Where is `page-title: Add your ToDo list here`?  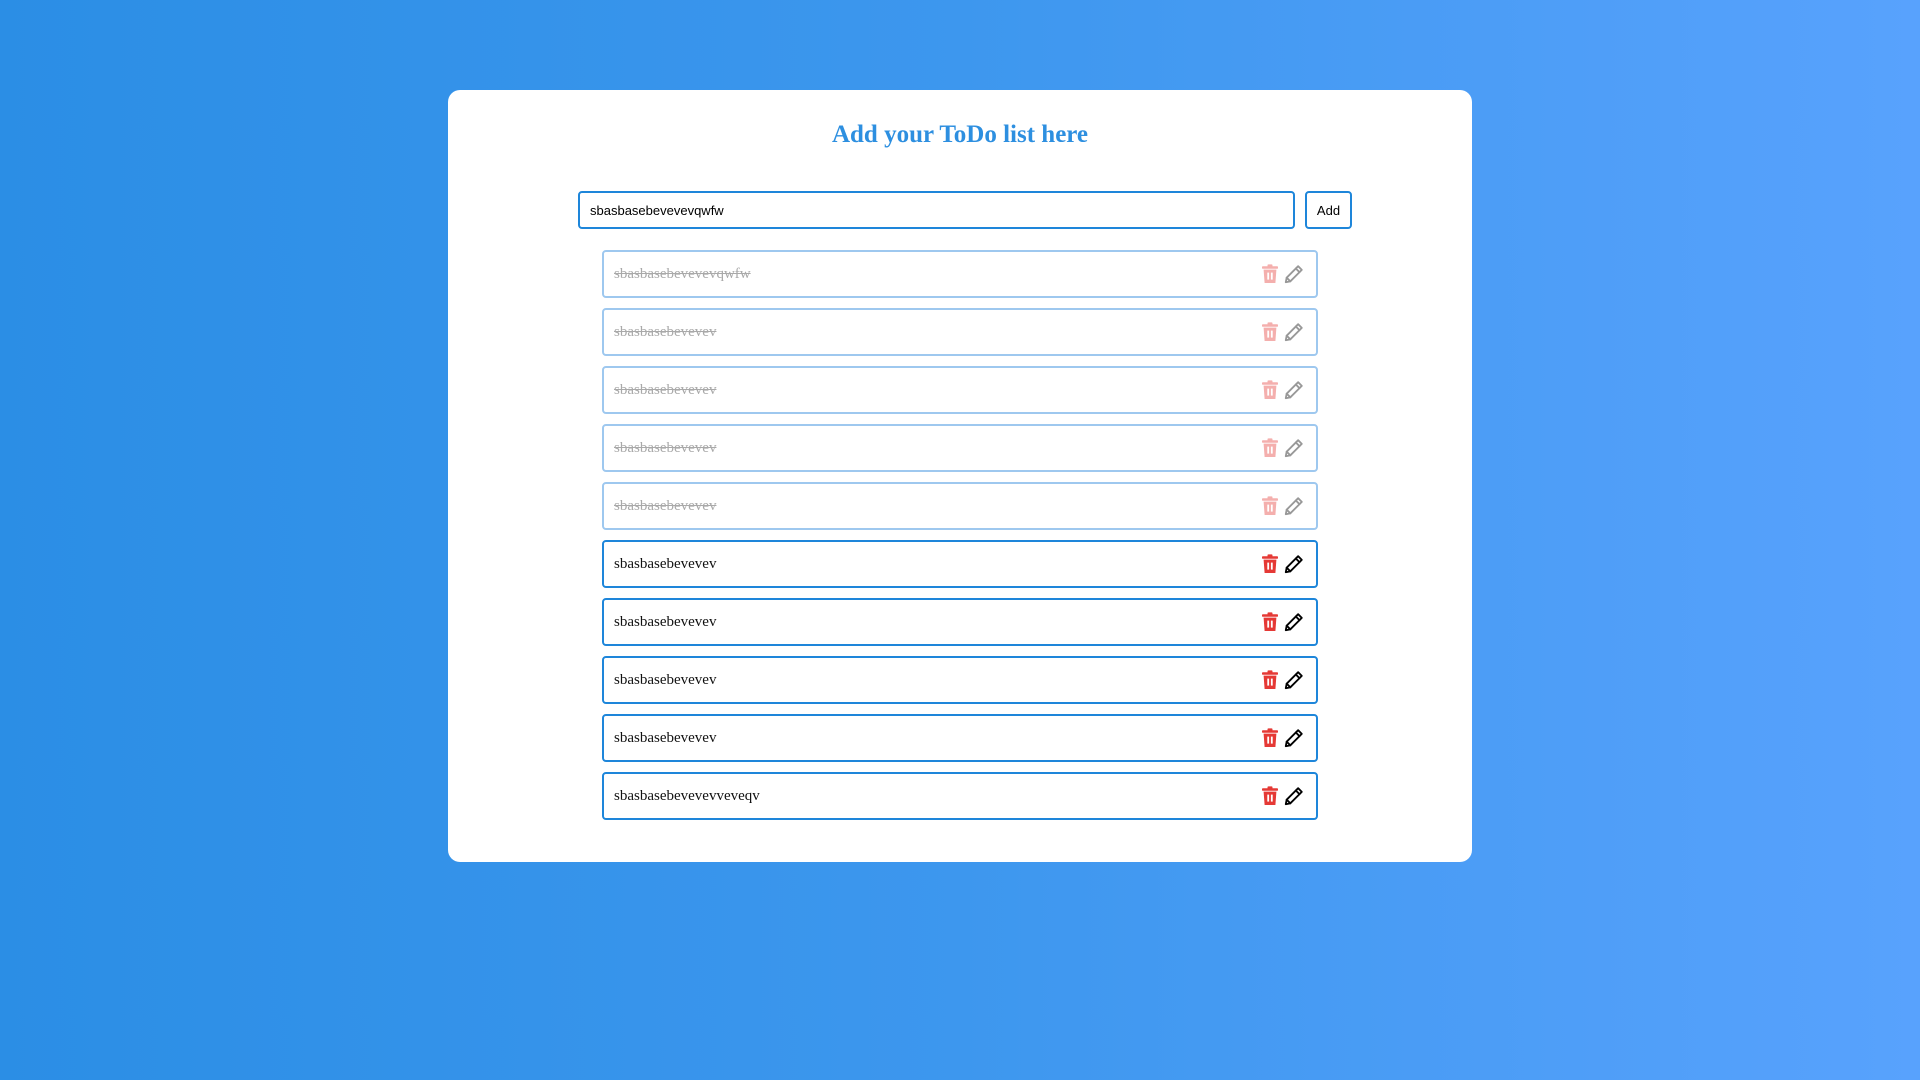
page-title: Add your ToDo list here is located at coordinates (960, 134).